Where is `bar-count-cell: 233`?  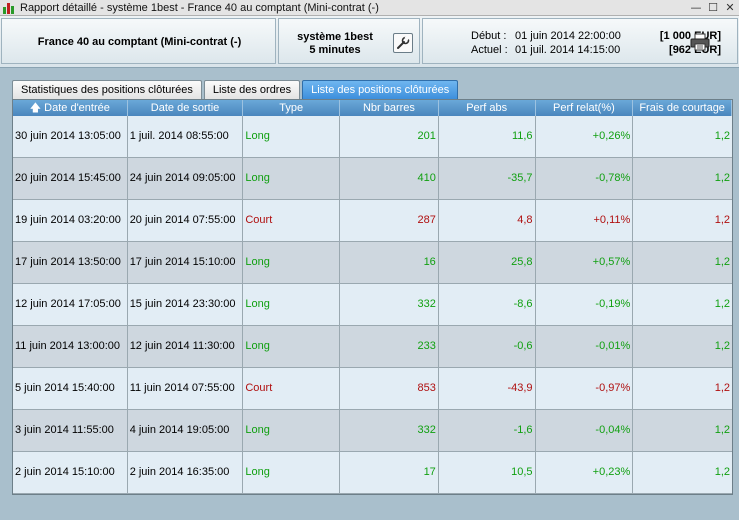
bar-count-cell: 233 is located at coordinates (389, 346).